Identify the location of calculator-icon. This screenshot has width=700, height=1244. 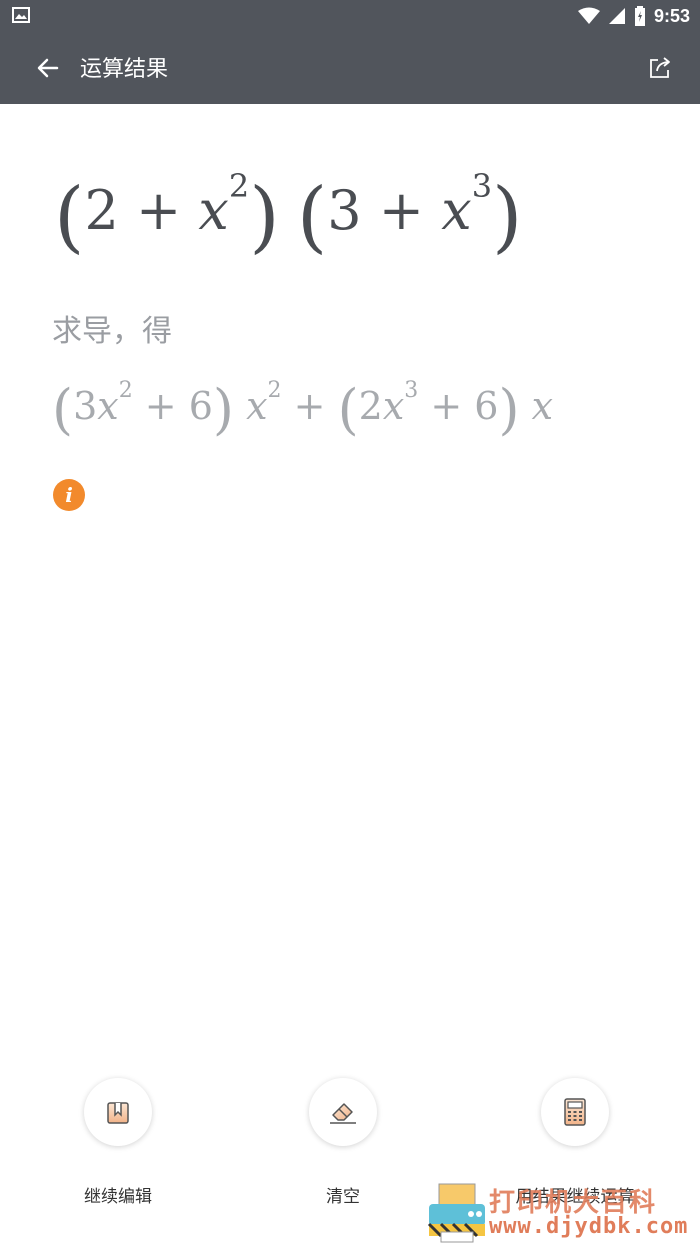
(575, 1112).